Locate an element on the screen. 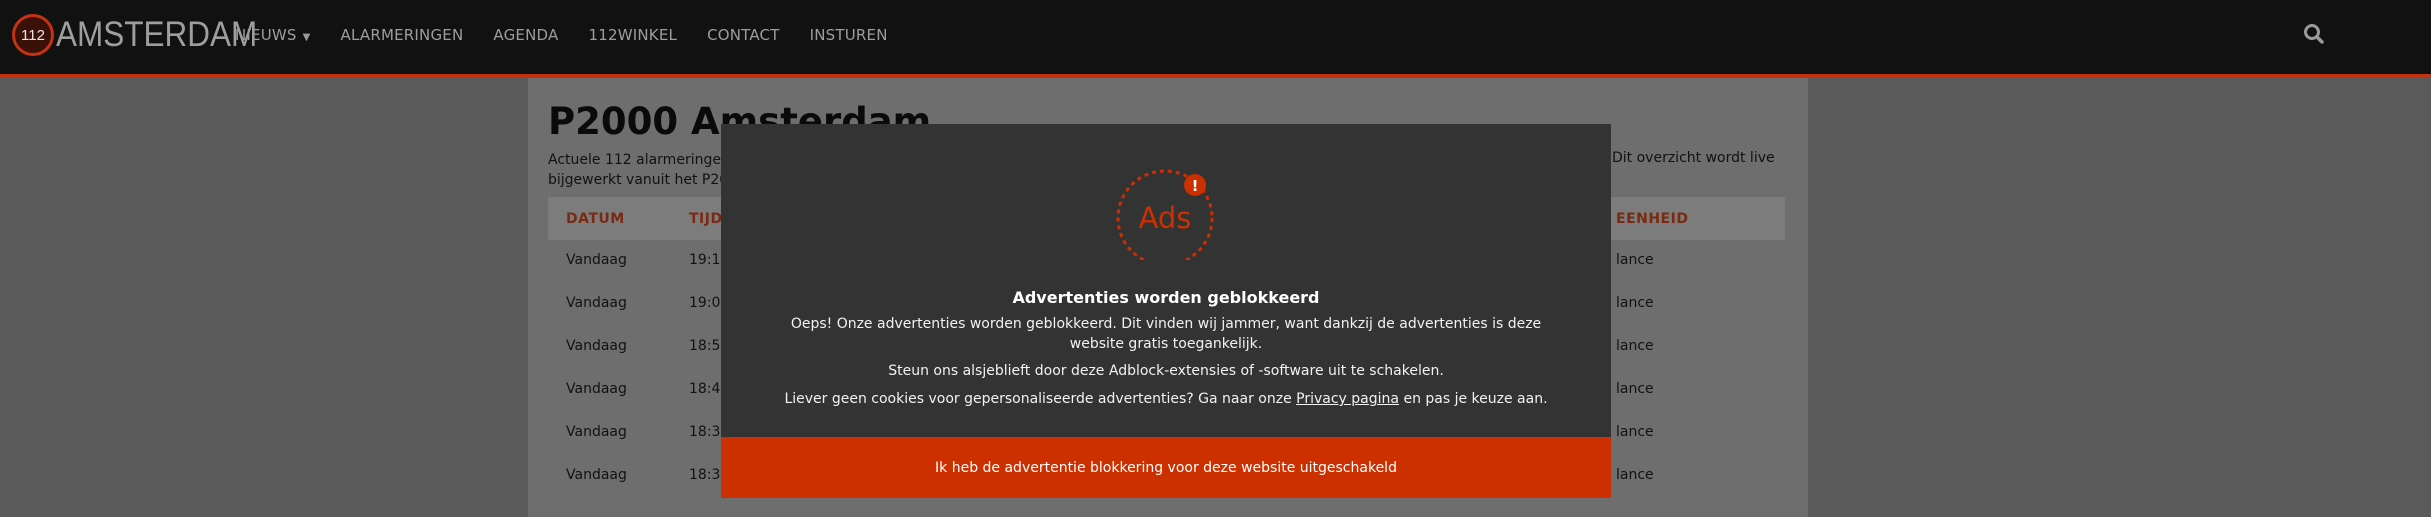 Image resolution: width=2431 pixels, height=517 pixels. nav-item-nieuws: NIEUWS ▼ is located at coordinates (273, 35).